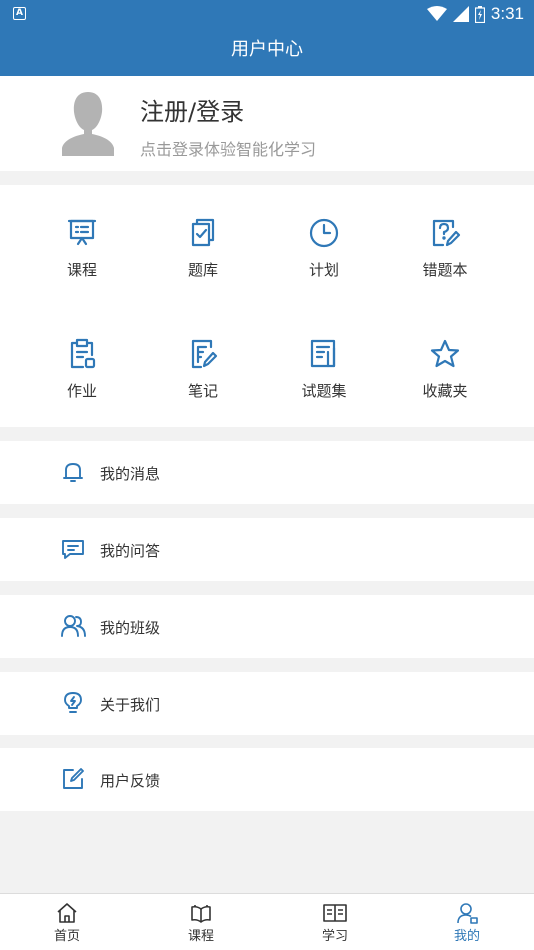 The image size is (534, 950). I want to click on note-edit-icon, so click(204, 354).